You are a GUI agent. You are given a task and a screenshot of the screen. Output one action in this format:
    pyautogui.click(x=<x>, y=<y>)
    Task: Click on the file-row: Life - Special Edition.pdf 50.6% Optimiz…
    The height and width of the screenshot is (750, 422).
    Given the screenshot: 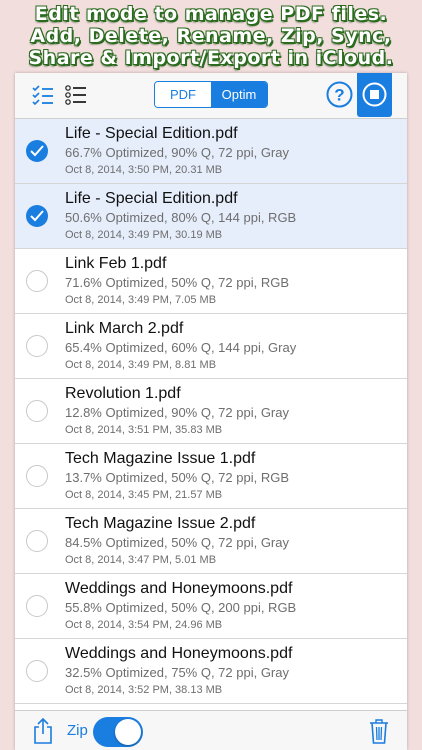 What is the action you would take?
    pyautogui.click(x=211, y=216)
    